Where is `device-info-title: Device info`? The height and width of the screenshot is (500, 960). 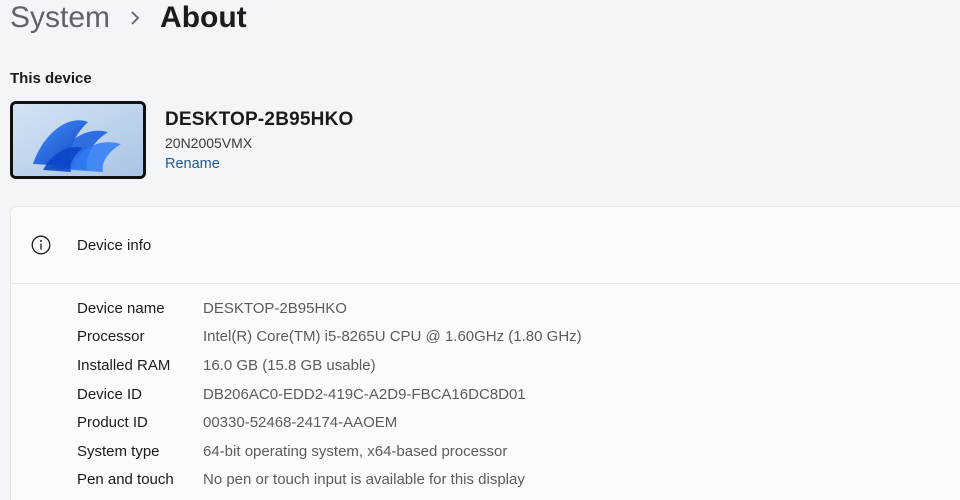 device-info-title: Device info is located at coordinates (114, 245).